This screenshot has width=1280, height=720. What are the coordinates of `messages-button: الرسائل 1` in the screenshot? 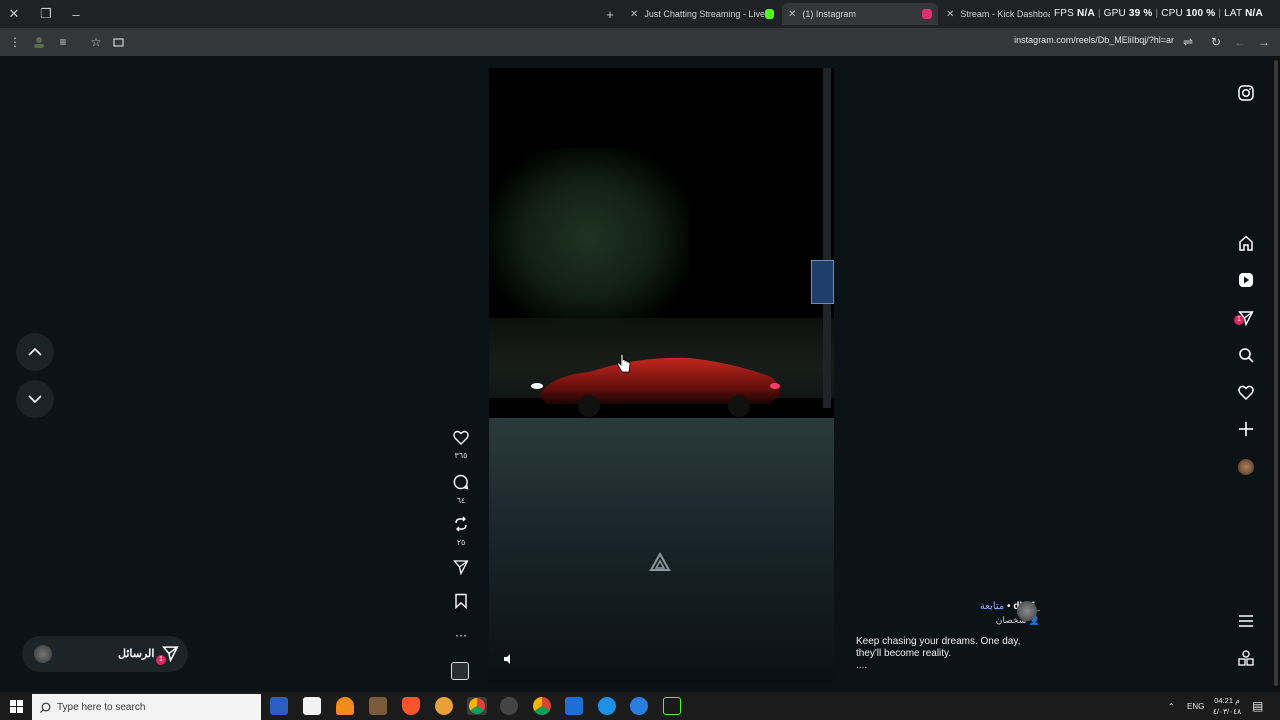 It's located at (105, 654).